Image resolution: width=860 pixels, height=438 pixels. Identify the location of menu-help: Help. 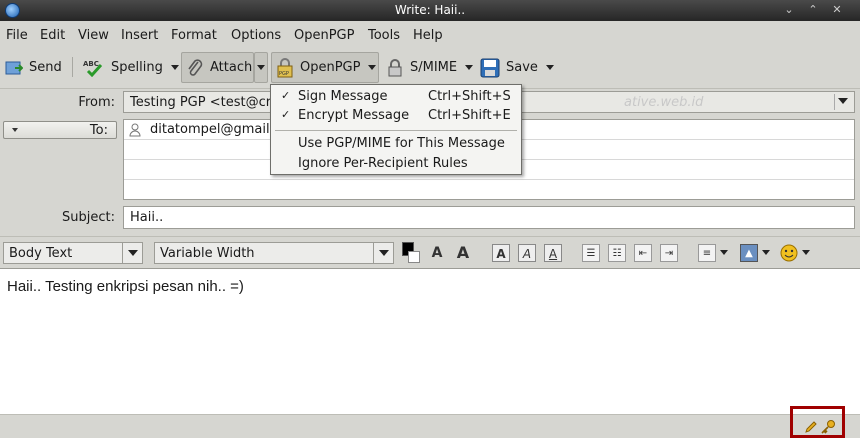
(428, 35).